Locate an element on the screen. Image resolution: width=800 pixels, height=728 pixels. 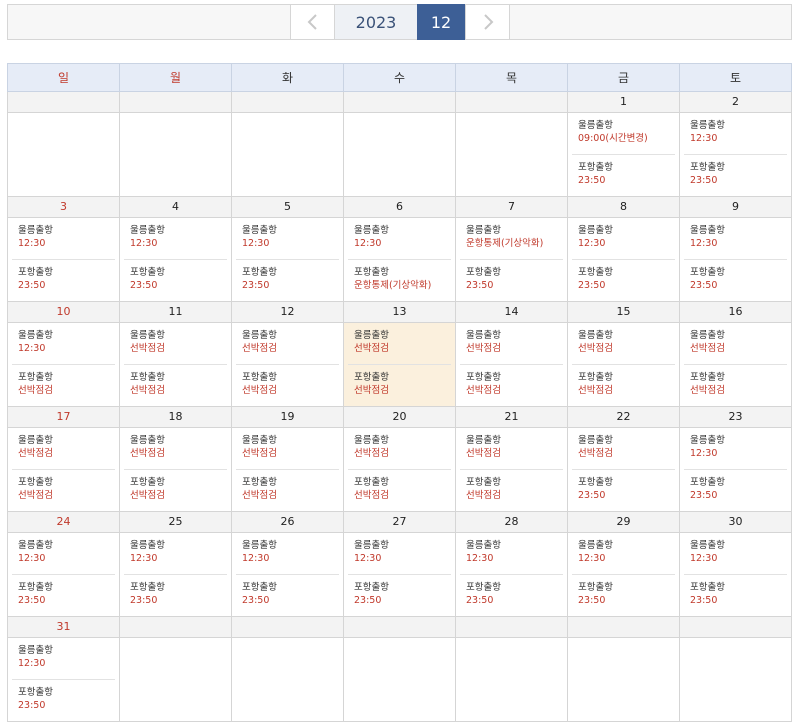
day-cell: 울릉출항 12:30 포항출항 운항통제(기상악화) is located at coordinates (399, 259).